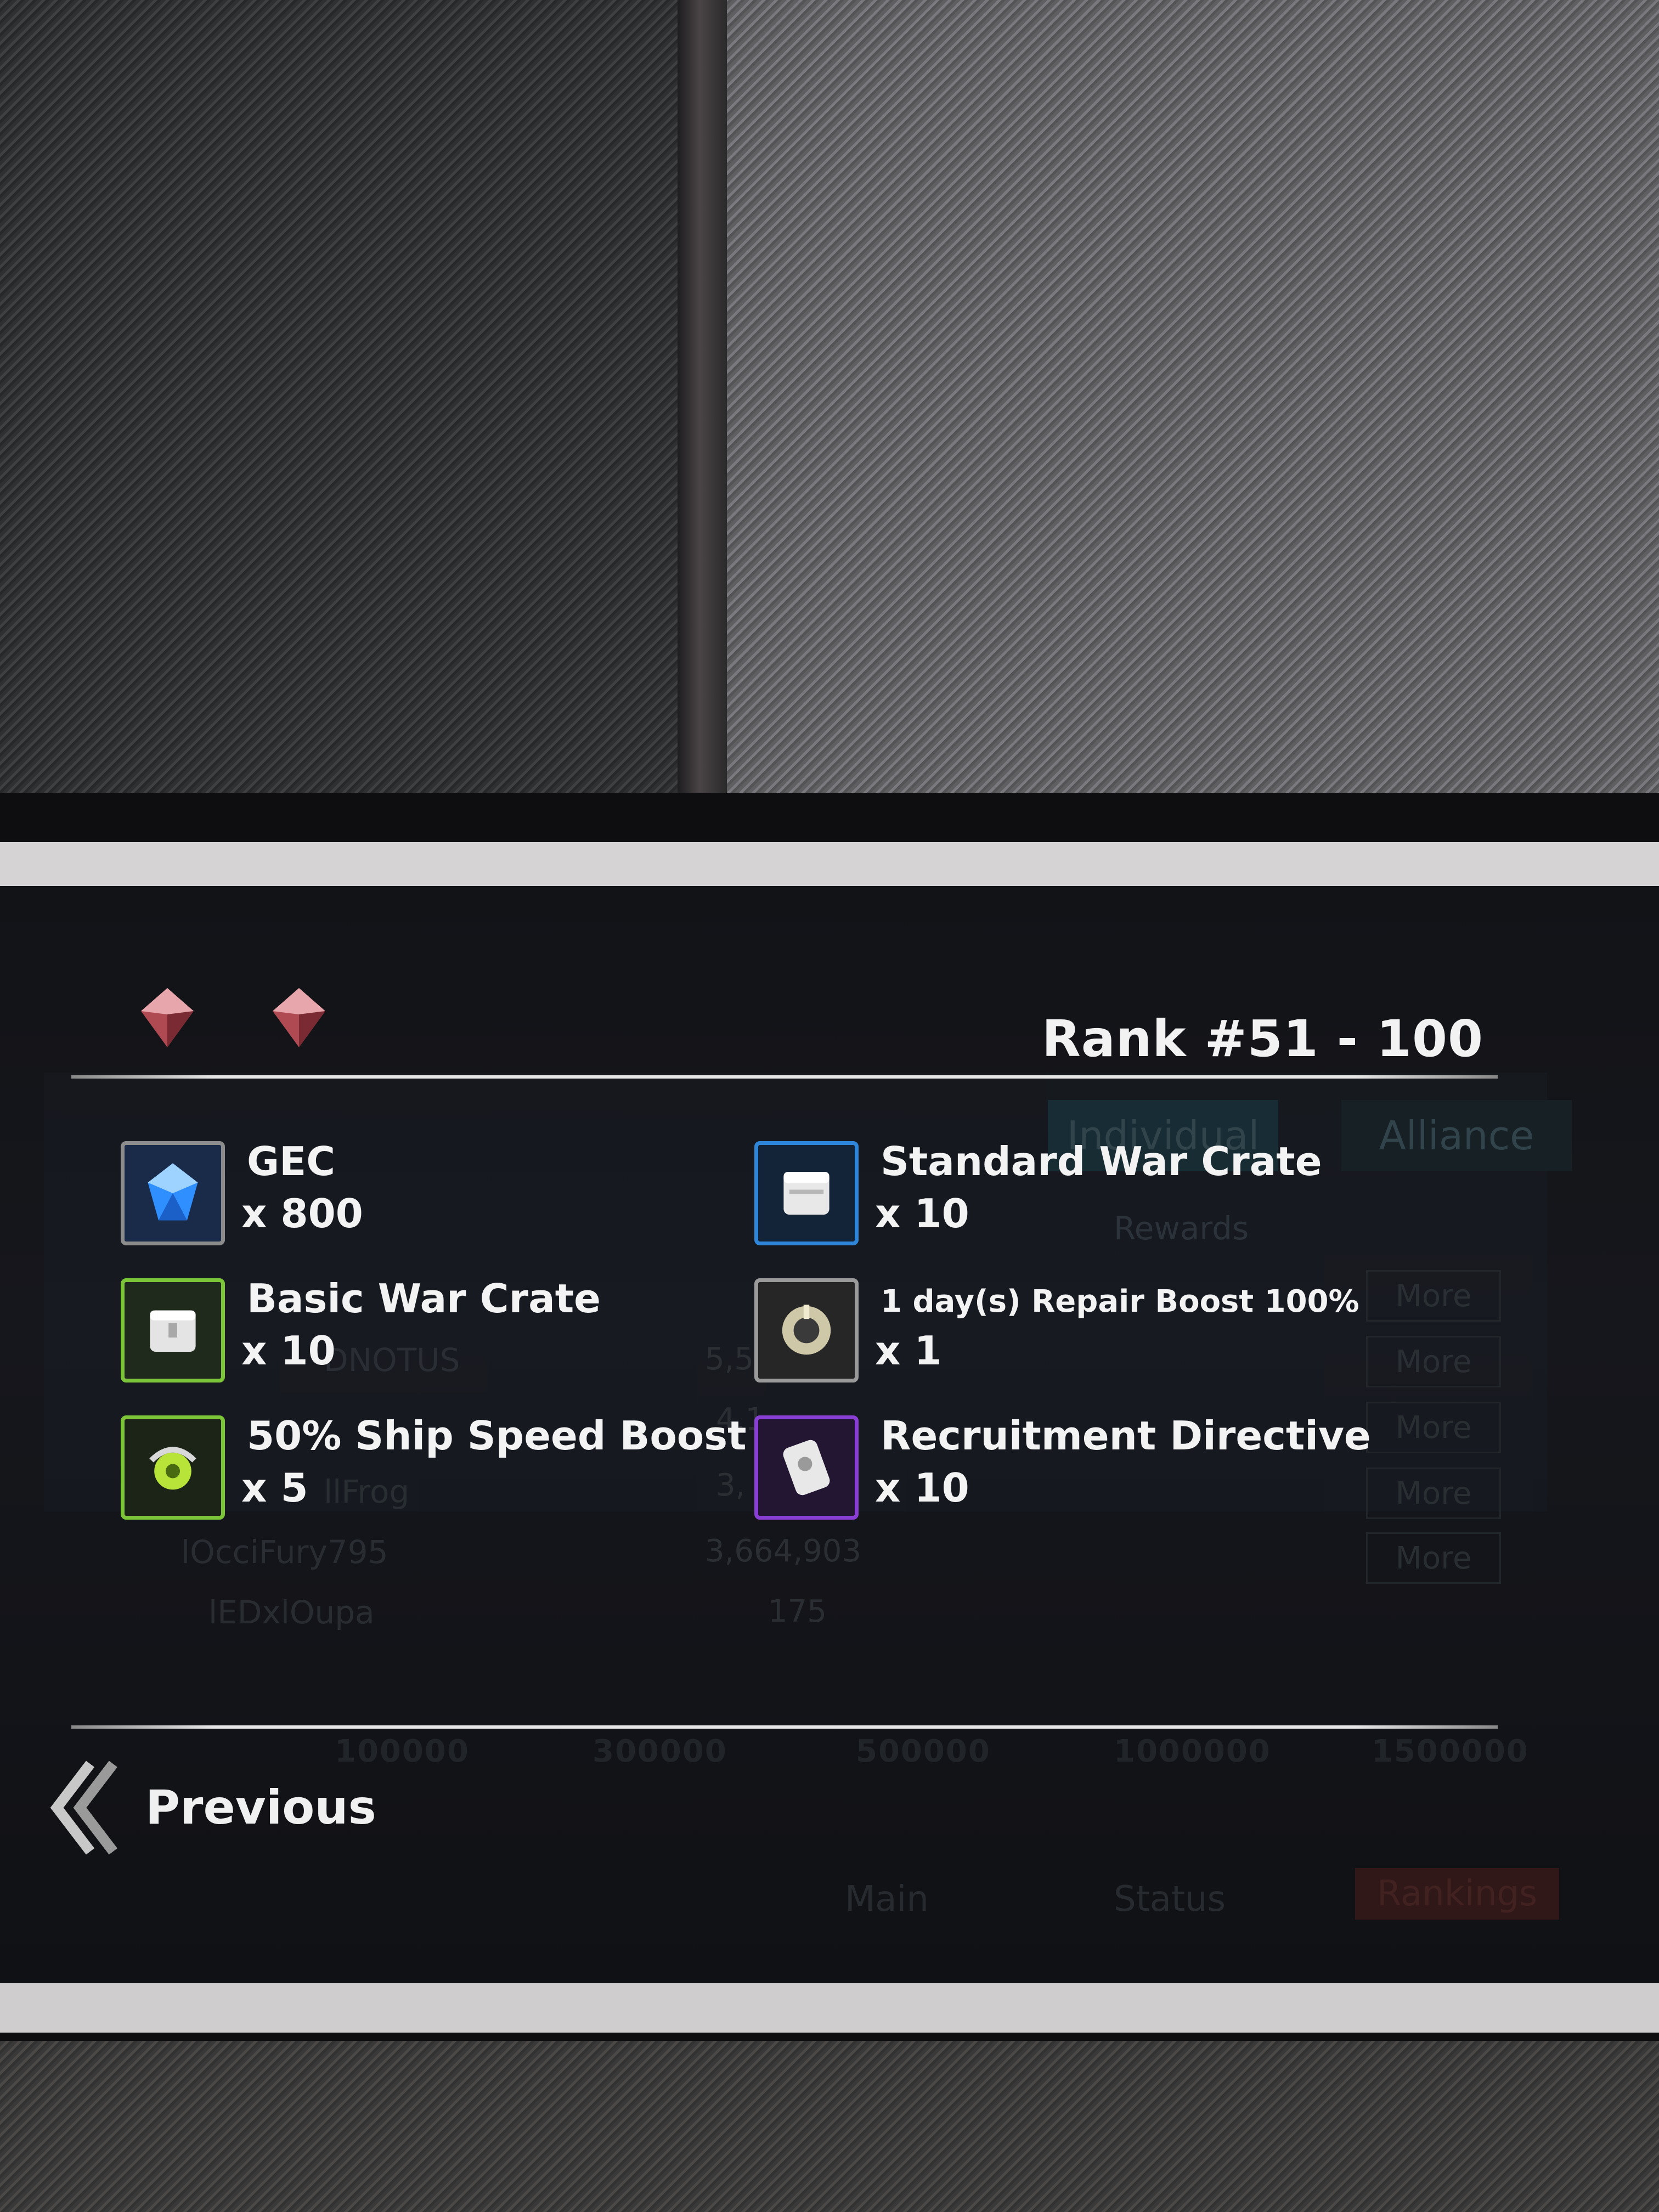 This screenshot has height=2212, width=1659. Describe the element at coordinates (260, 1808) in the screenshot. I see `previous-label: Previous` at that location.